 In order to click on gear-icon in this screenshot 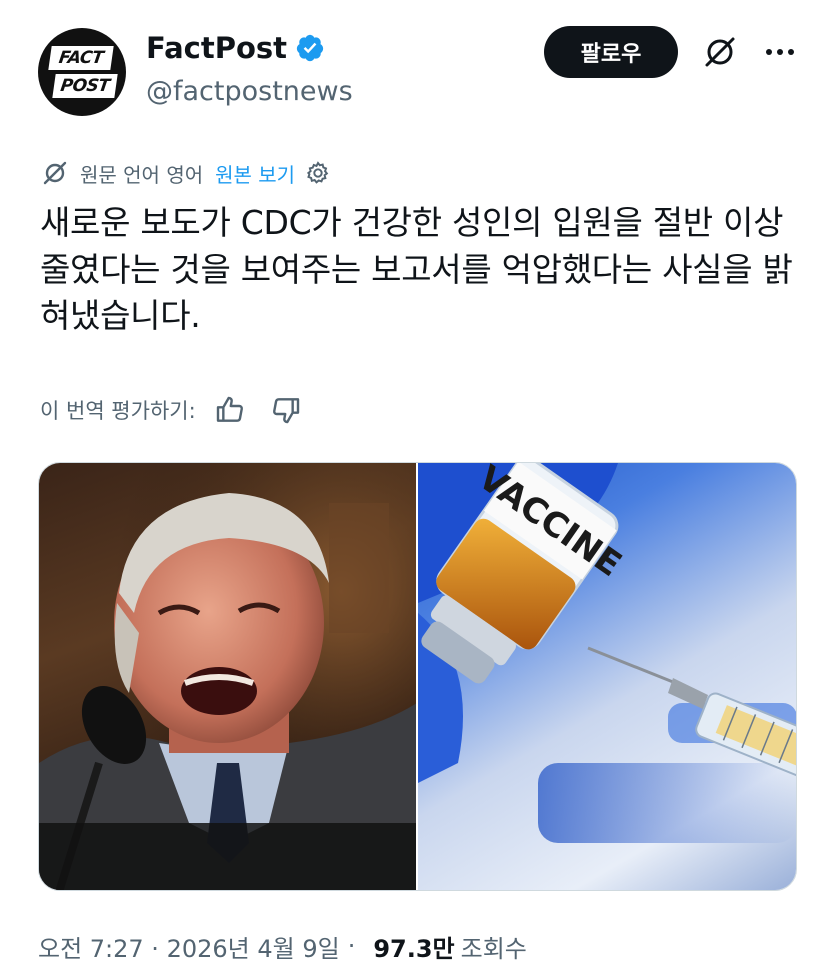, I will do `click(318, 173)`.